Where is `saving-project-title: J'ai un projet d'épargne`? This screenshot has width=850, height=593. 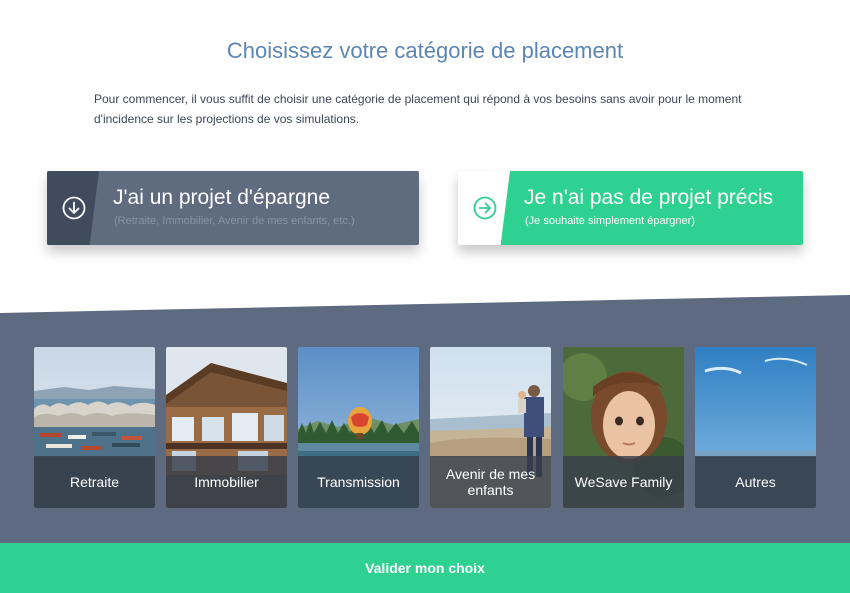
saving-project-title: J'ai un projet d'épargne is located at coordinates (222, 197).